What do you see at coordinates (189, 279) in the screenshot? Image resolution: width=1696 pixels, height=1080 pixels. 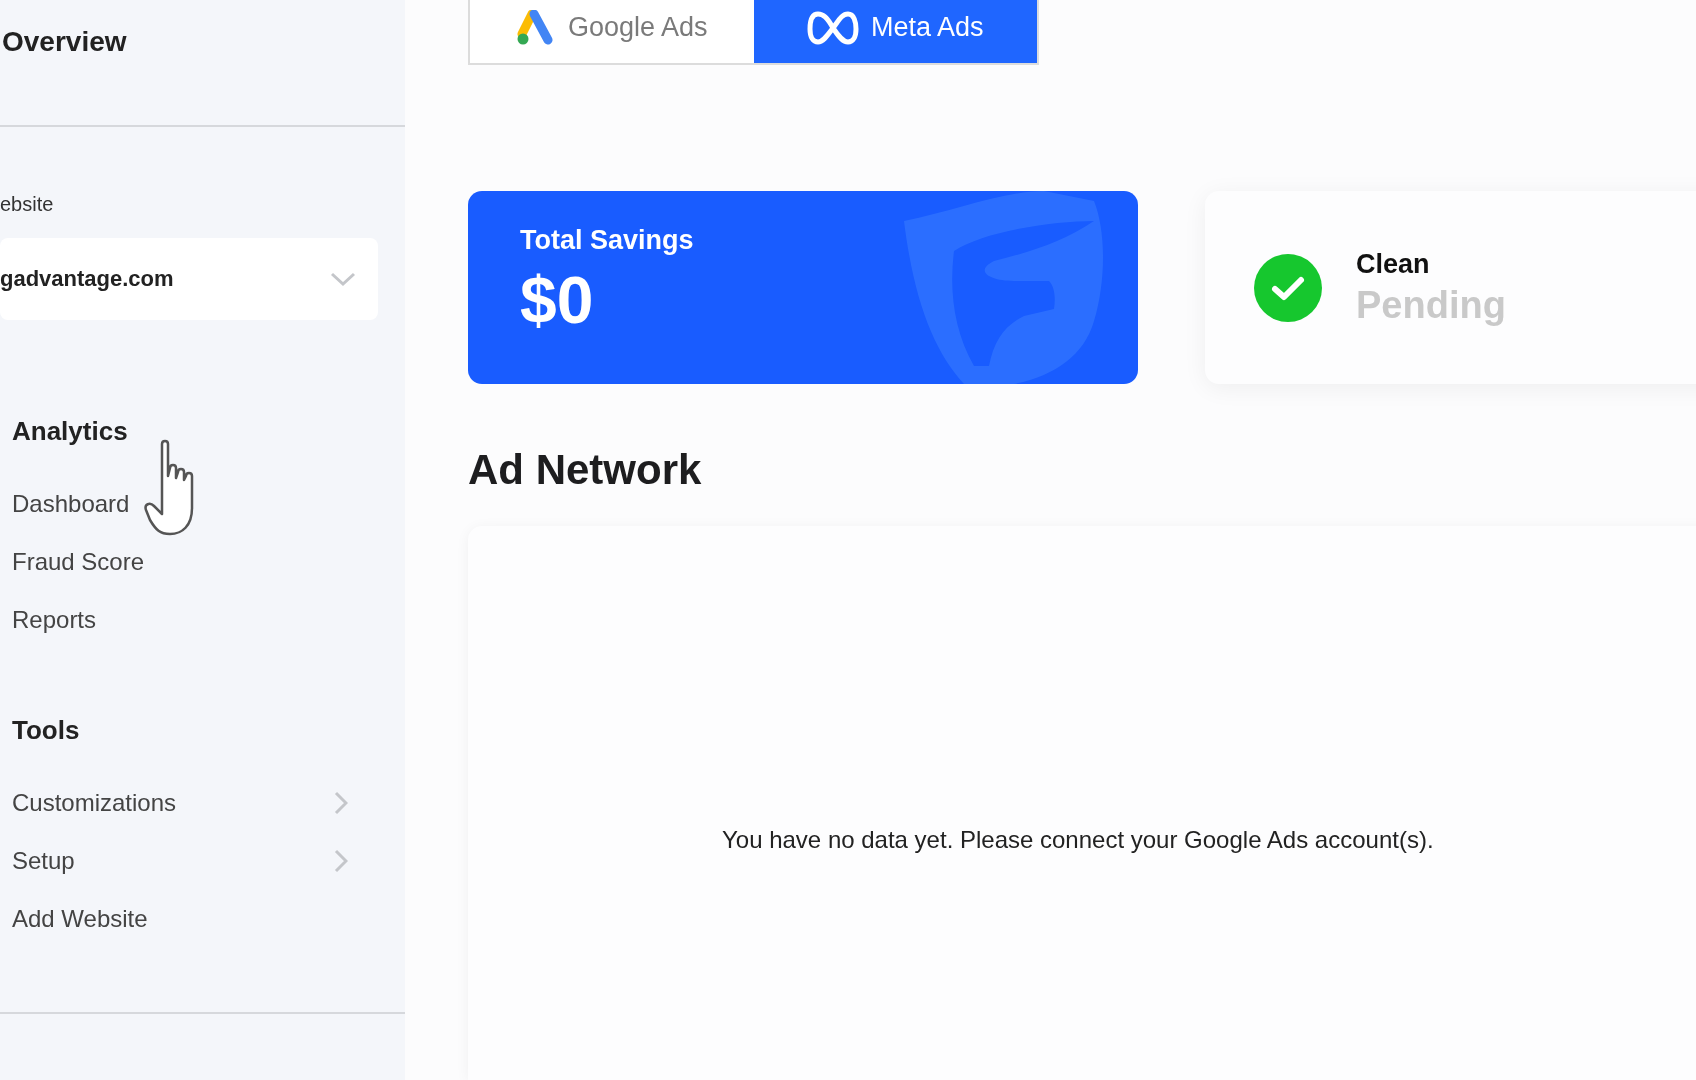 I see `website-dropdown: gadvantage.com` at bounding box center [189, 279].